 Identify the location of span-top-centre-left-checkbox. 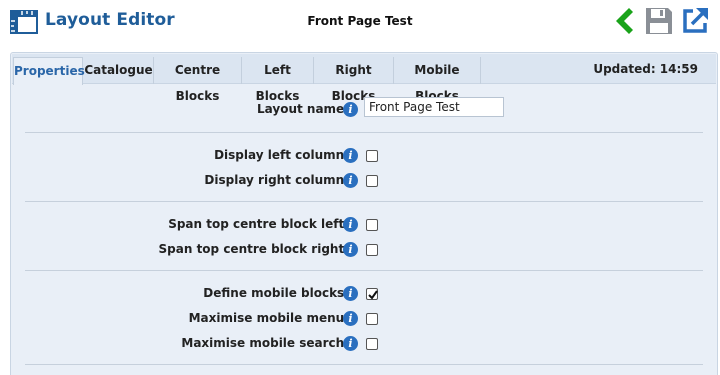
(372, 225).